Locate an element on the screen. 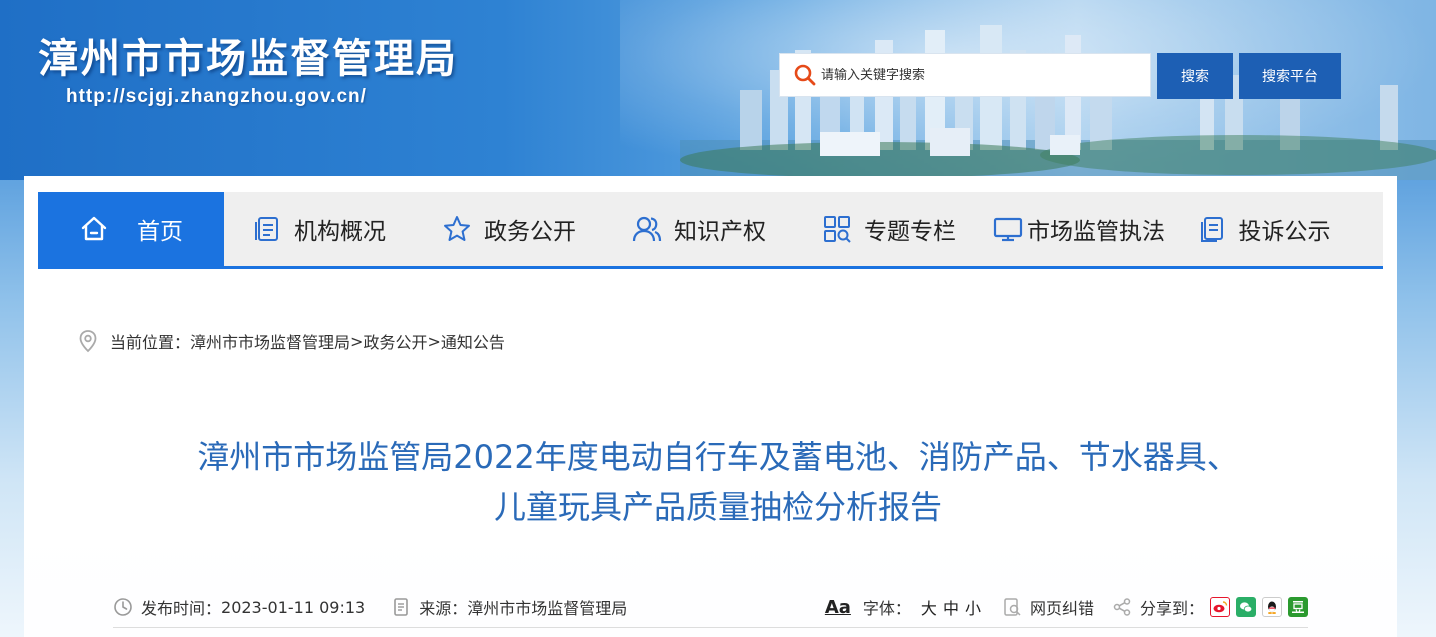 The image size is (1436, 637). breadcrumb: 当前位置： 漳州市市场监督管理局 > 政务公开 > 通知公告 is located at coordinates (291, 341).